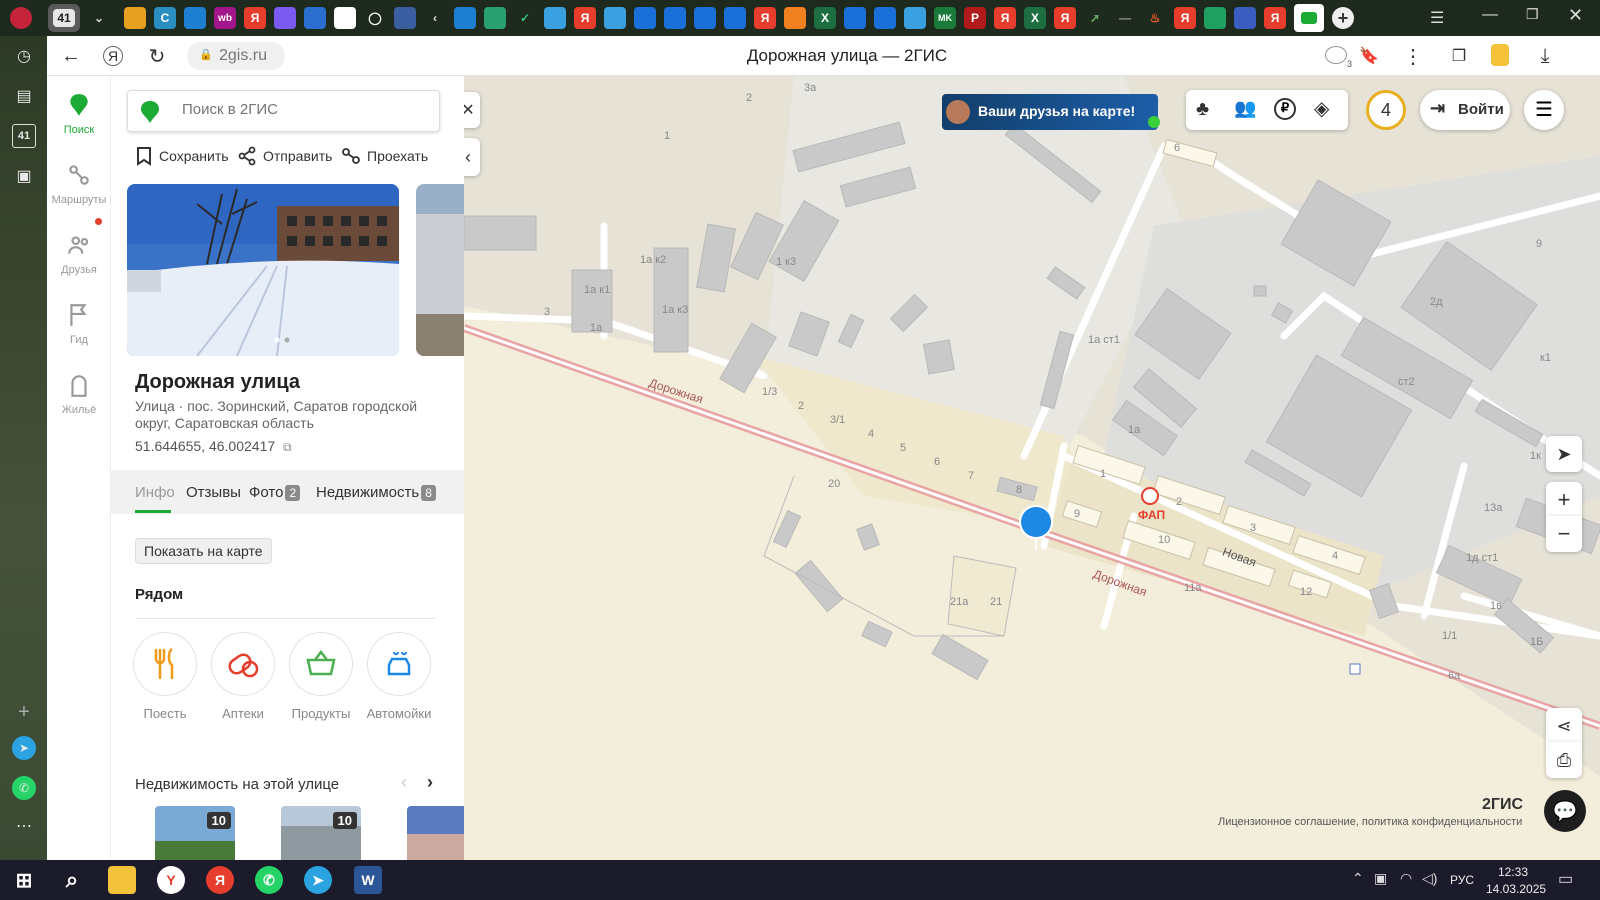  What do you see at coordinates (64, 18) in the screenshot?
I see `tab-counter: 41` at bounding box center [64, 18].